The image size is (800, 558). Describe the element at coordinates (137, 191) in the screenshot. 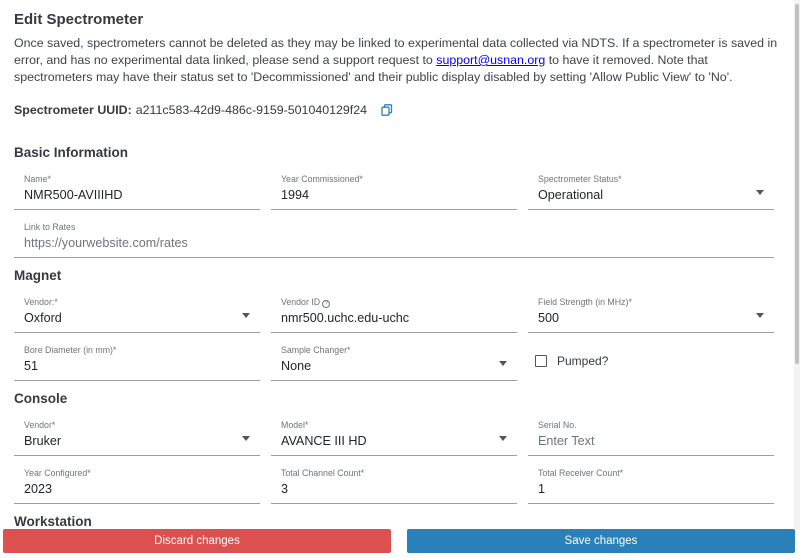

I see `name-field: Name* NMR500-AVIIIHD` at that location.